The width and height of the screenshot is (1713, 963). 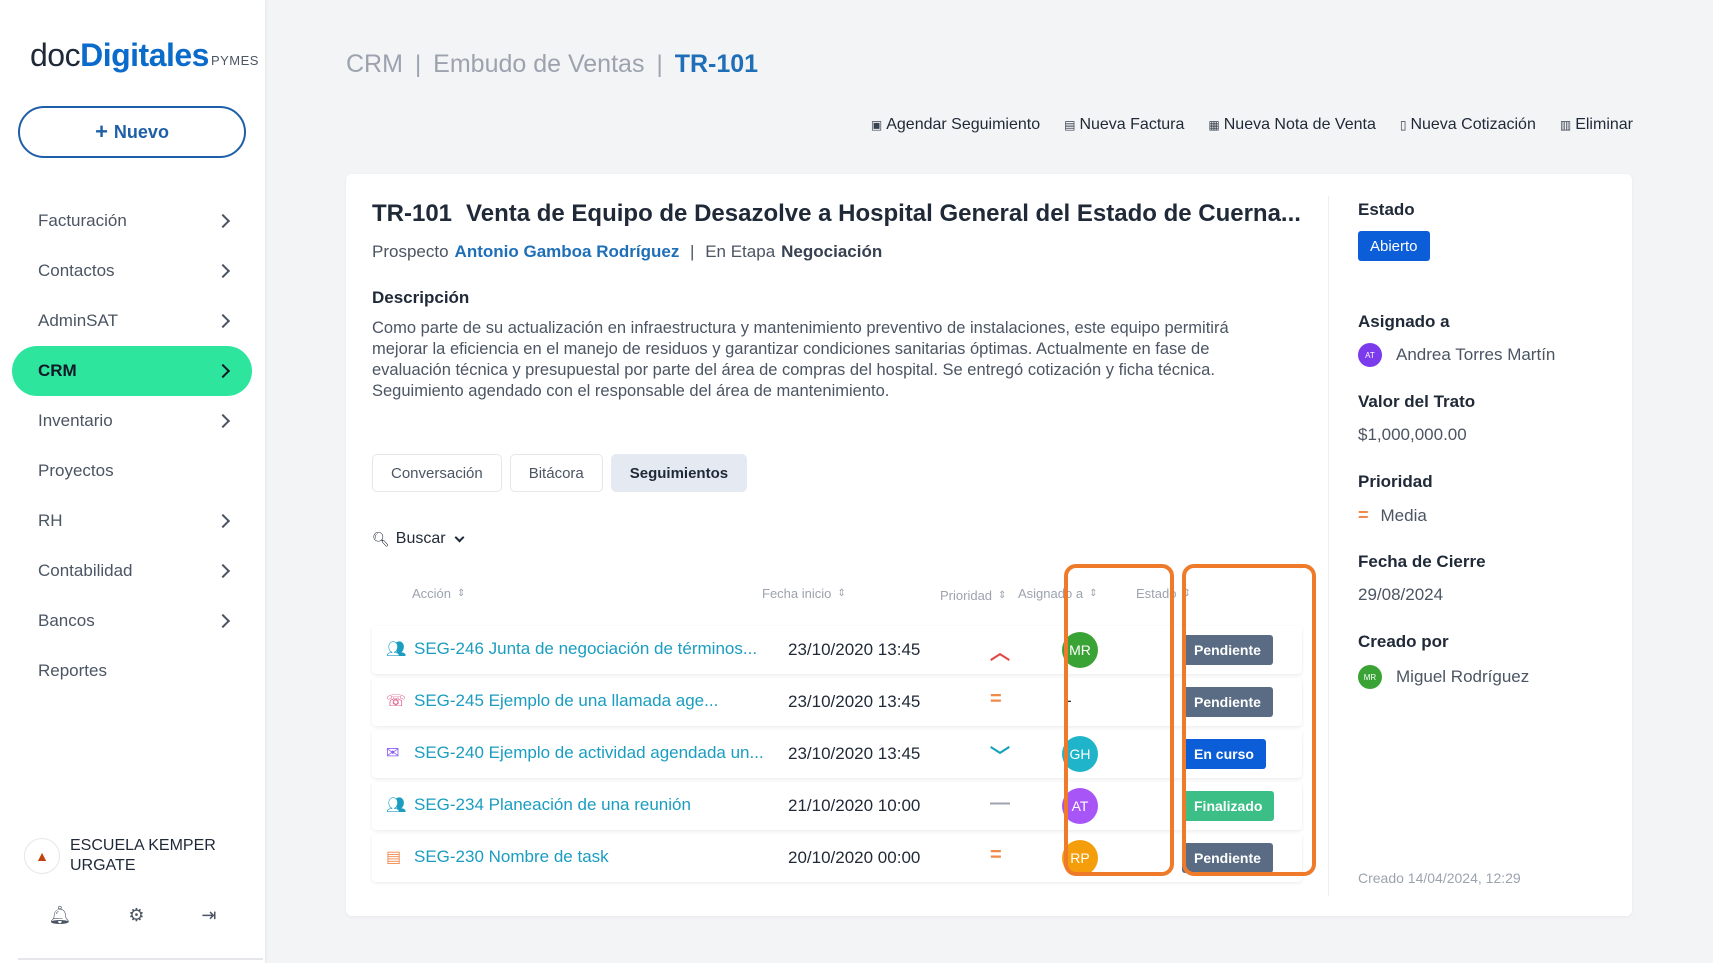 I want to click on deal-value-label: Valor del Trato, so click(x=1417, y=401).